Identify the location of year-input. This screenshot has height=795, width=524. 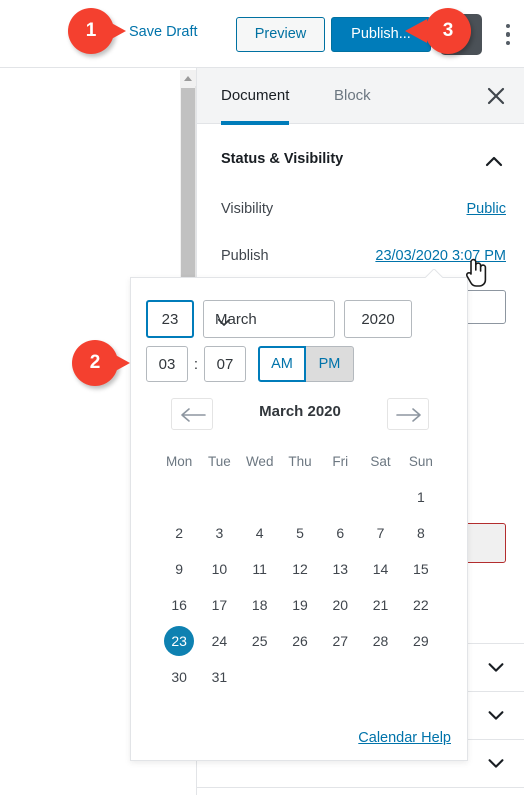
(378, 319).